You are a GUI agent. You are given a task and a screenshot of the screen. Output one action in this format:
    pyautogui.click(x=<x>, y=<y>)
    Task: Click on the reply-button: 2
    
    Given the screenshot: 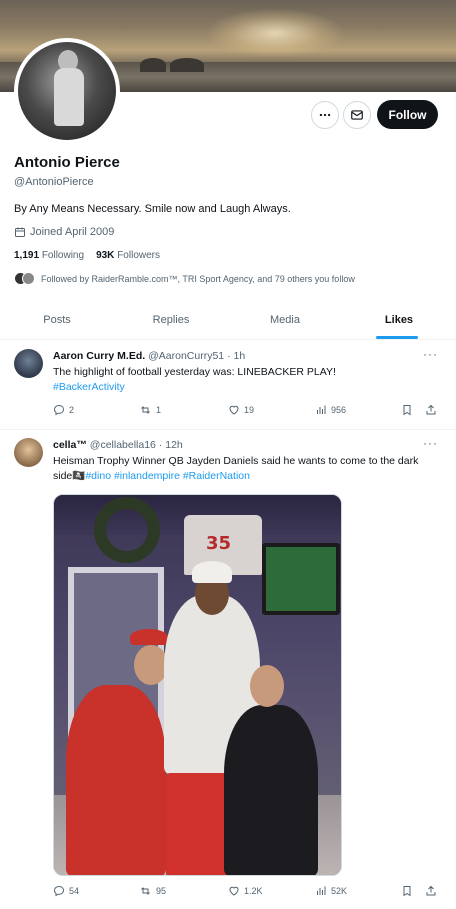 What is the action you would take?
    pyautogui.click(x=63, y=410)
    